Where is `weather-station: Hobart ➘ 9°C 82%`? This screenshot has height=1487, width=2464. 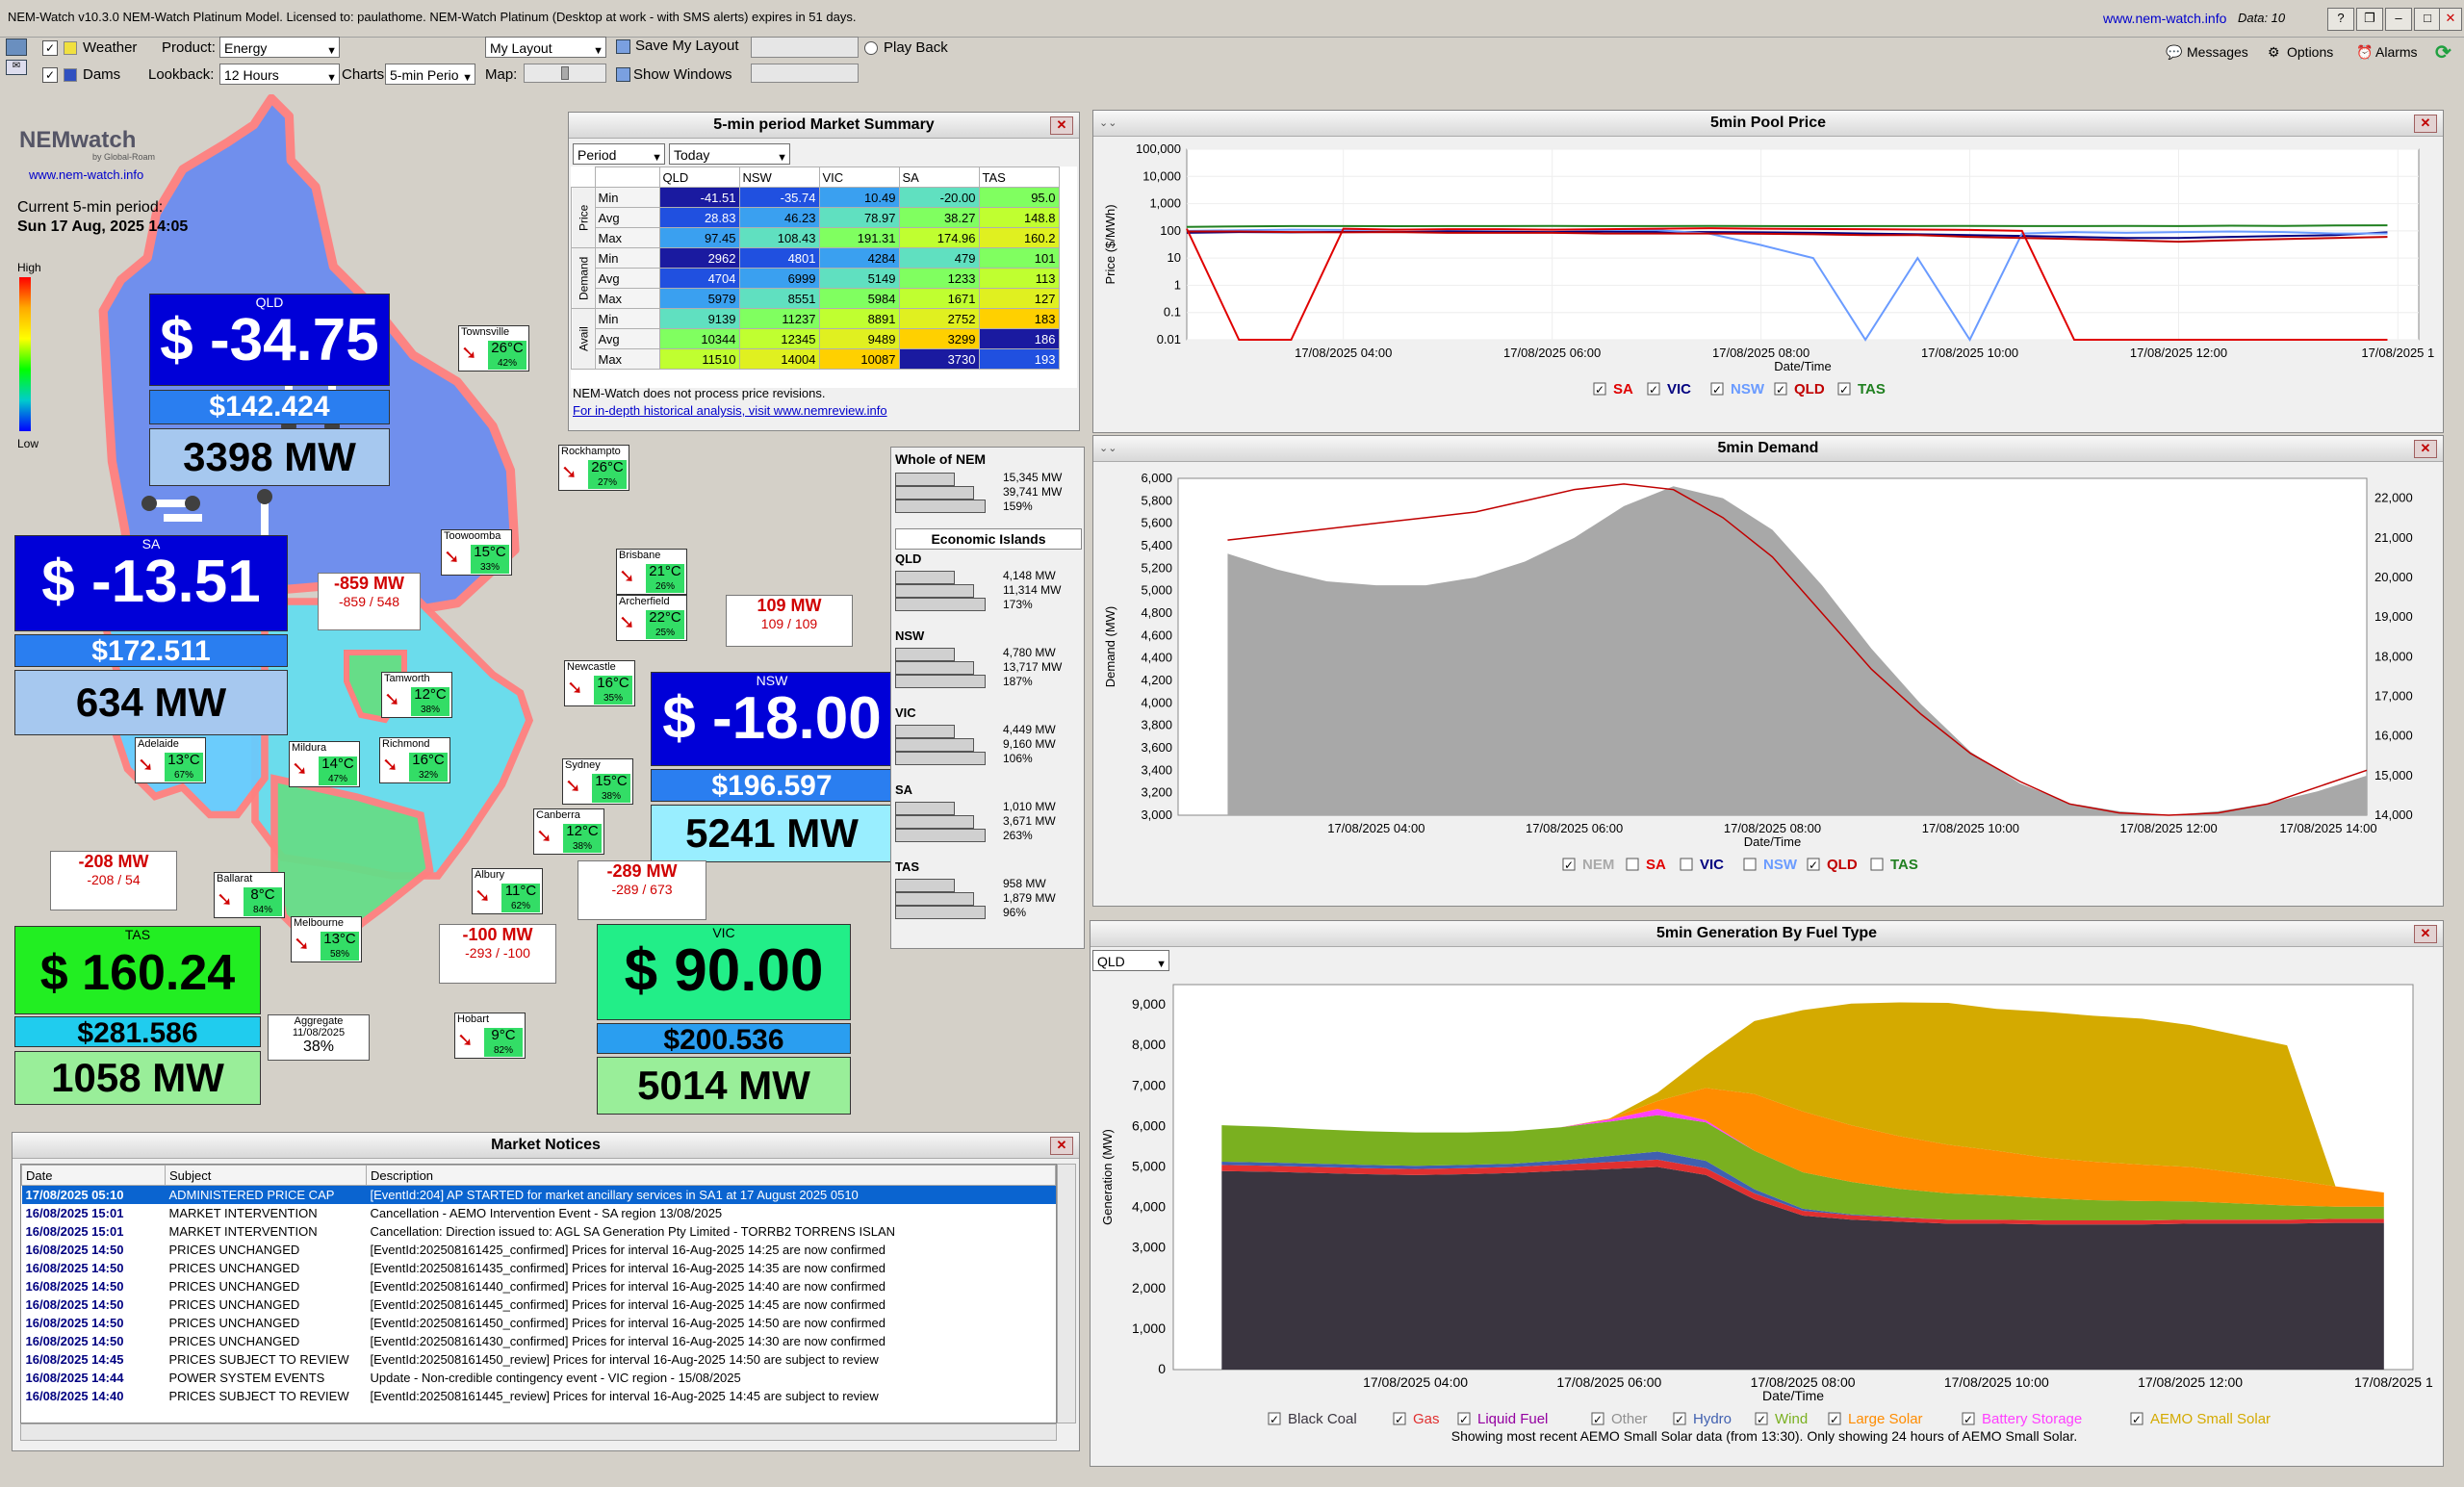
weather-station: Hobart ➘ 9°C 82% is located at coordinates (490, 1036).